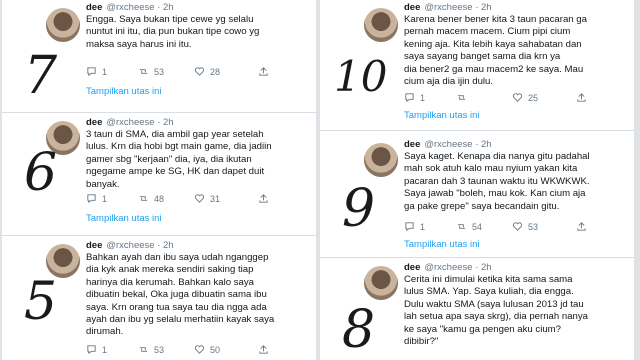 This screenshot has height=360, width=640. Describe the element at coordinates (361, 76) in the screenshot. I see `handwritten-number: 10` at that location.